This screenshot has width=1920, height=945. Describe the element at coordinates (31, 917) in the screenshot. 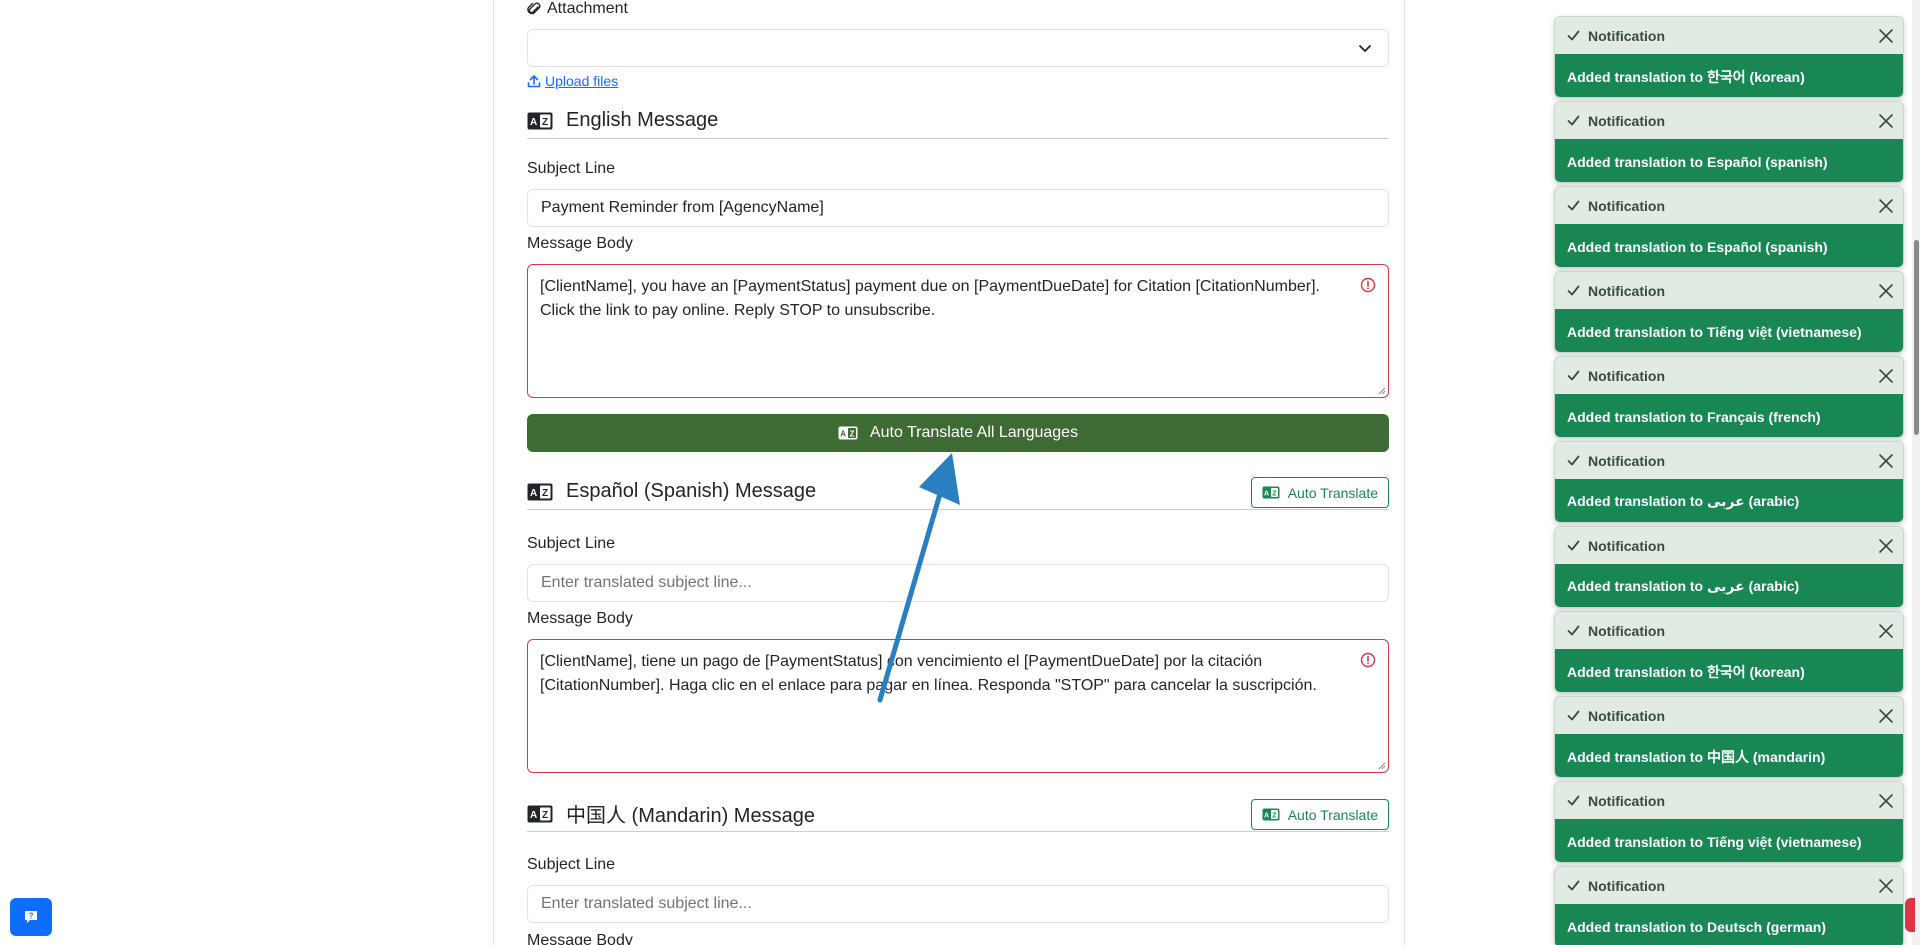

I see `help-chat-button: ?` at that location.